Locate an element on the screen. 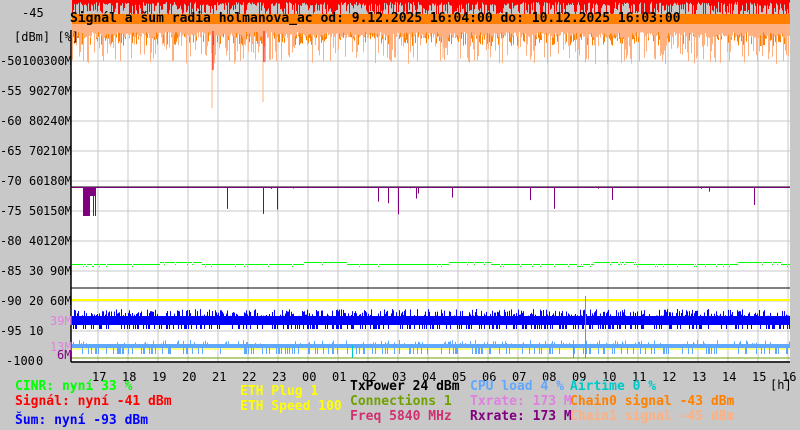 This screenshot has width=800, height=430. y-axis-unit-label: [dBm] [%] is located at coordinates (47, 37).